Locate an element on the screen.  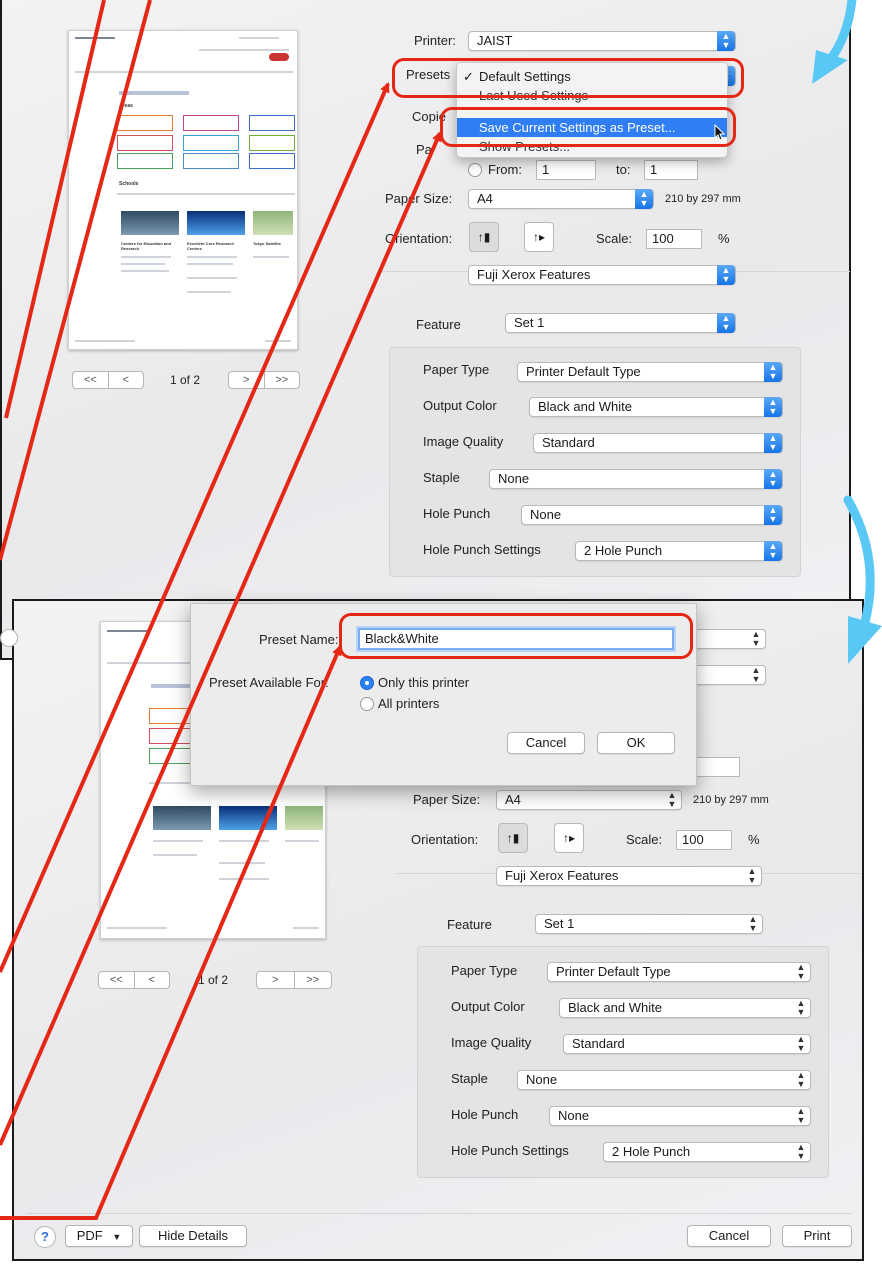
blue-arrow-mid is located at coordinates (859, 563).